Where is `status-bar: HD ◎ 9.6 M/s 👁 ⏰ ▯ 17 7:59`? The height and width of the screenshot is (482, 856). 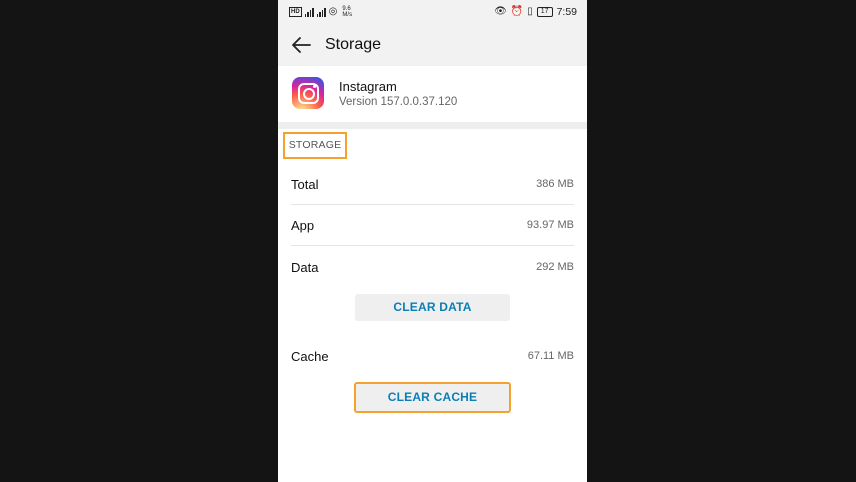
status-bar: HD ◎ 9.6 M/s 👁 ⏰ ▯ 17 7:59 is located at coordinates (432, 12).